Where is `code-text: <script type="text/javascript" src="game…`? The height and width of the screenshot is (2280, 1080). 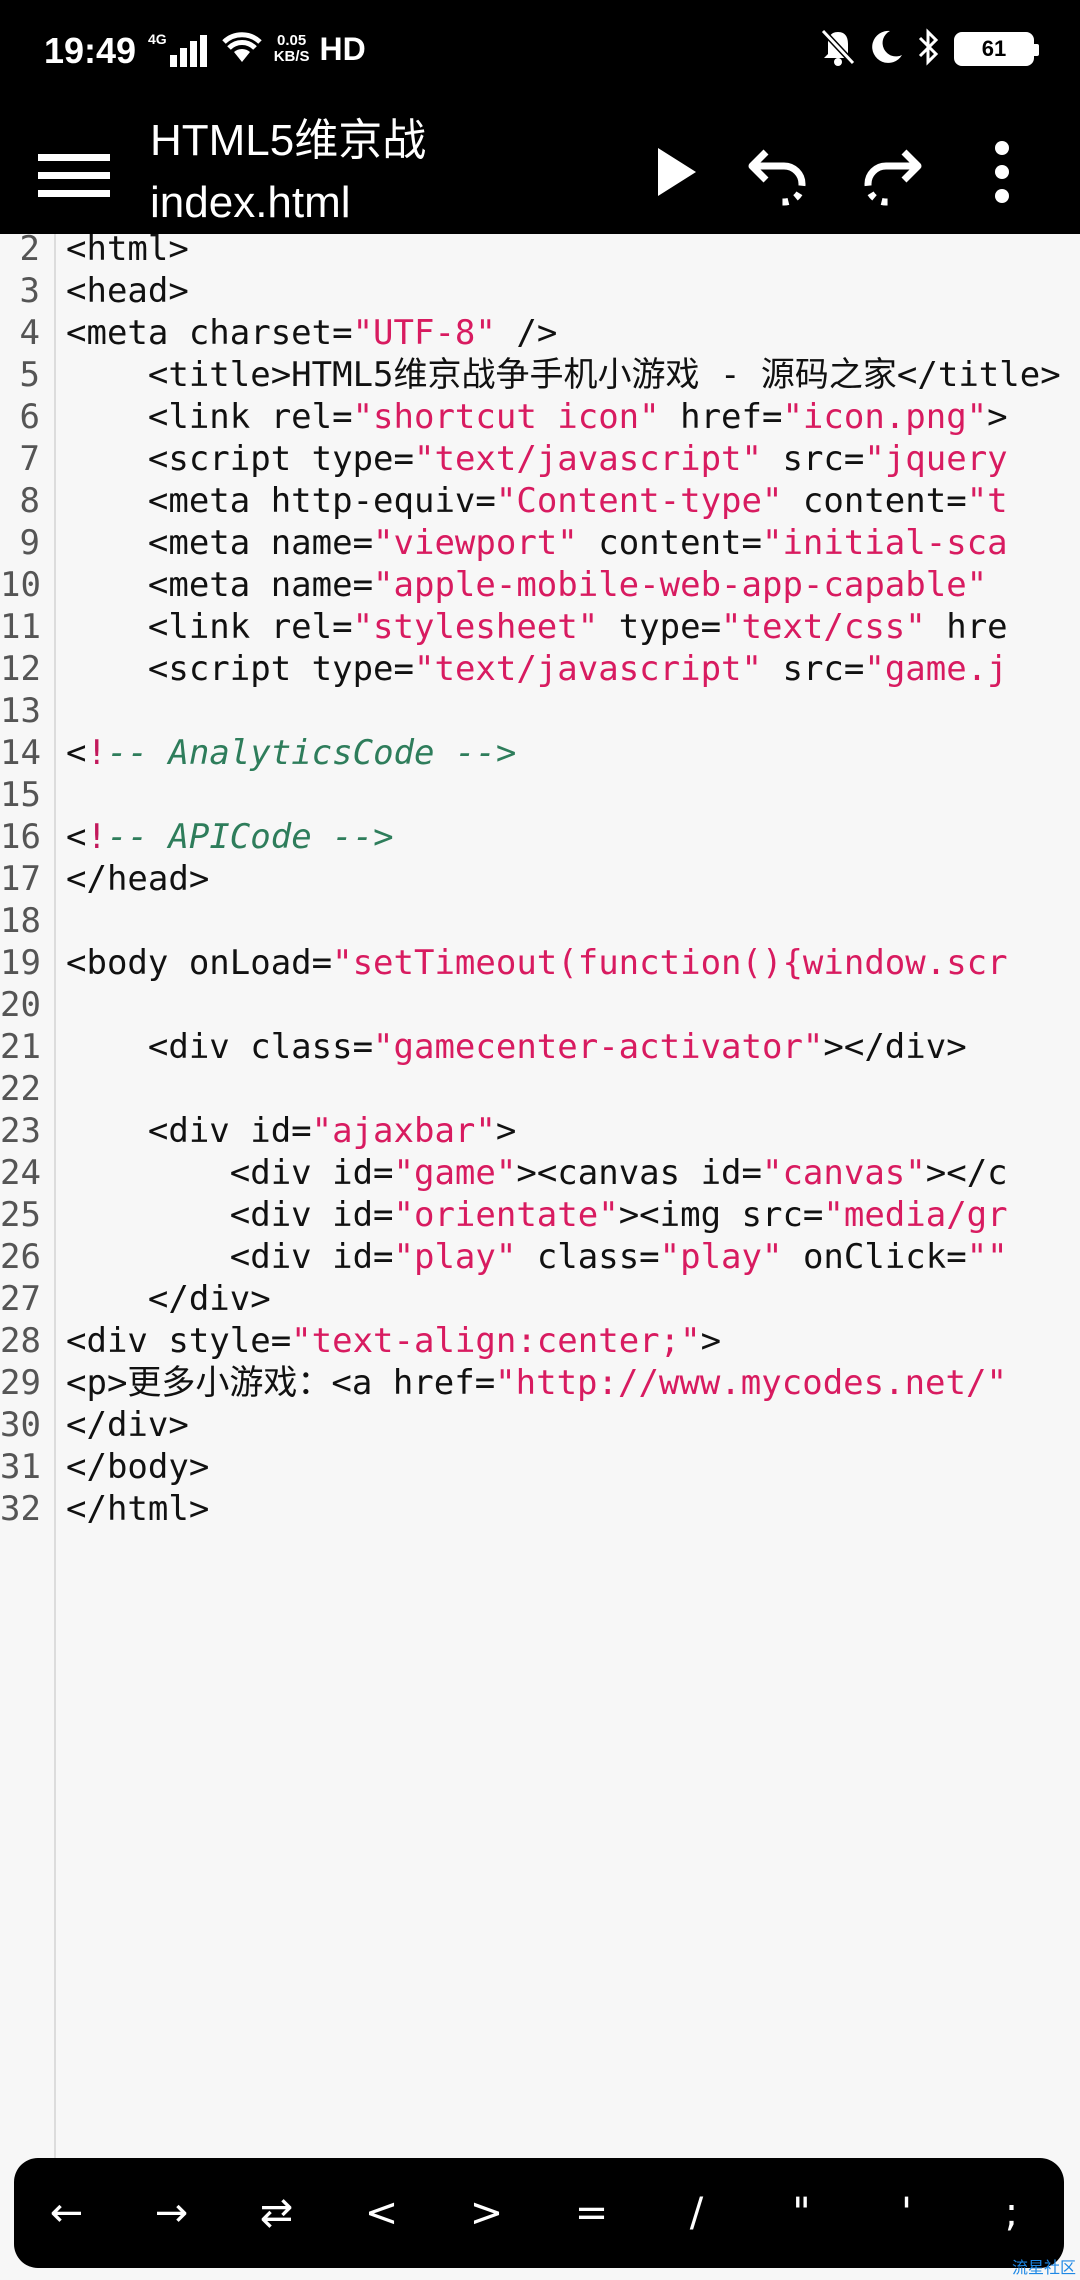 code-text: <script type="text/javascript" src="game… is located at coordinates (537, 669).